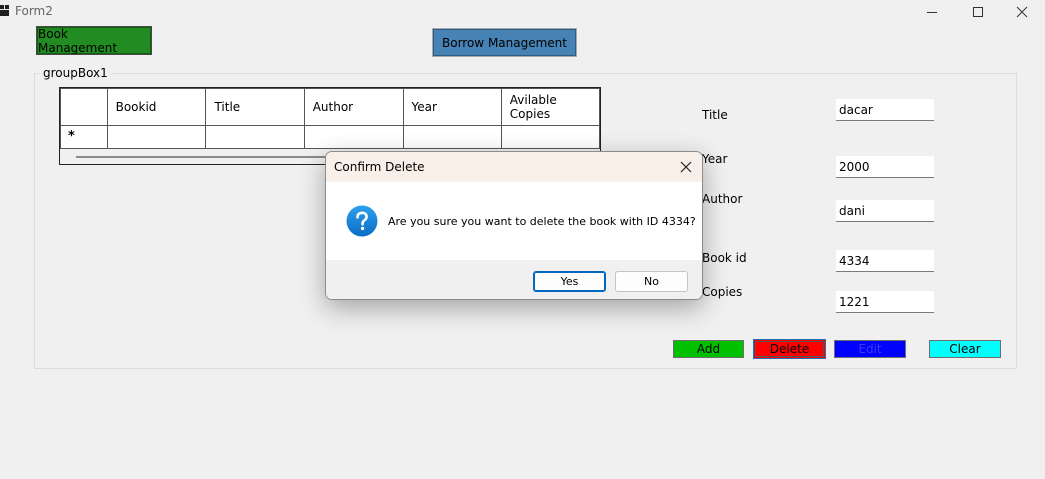  I want to click on column-header-bookid: Bookid, so click(156, 107).